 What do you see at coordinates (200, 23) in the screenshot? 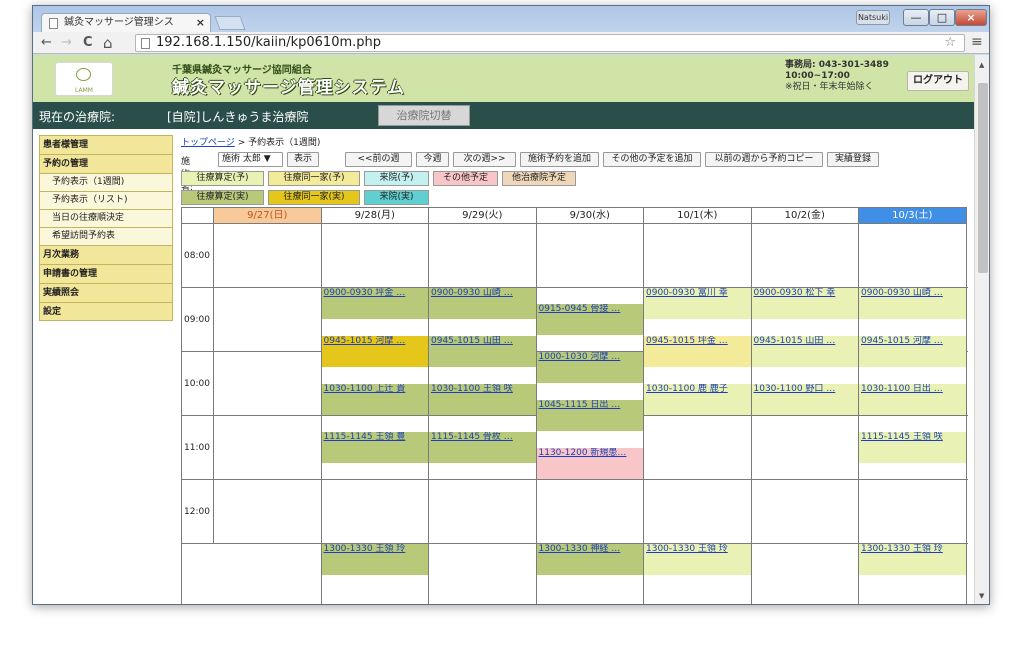
I see `tab-close-icon: ×` at bounding box center [200, 23].